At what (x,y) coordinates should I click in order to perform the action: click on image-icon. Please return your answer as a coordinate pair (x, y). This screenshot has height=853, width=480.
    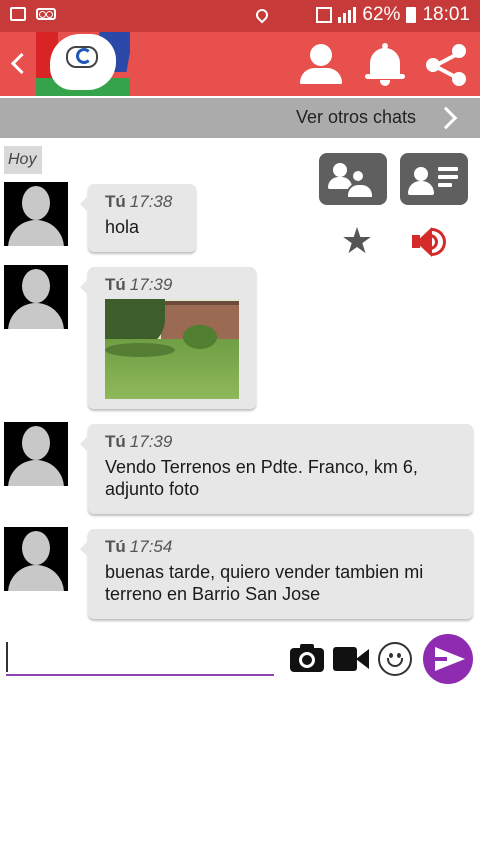
    Looking at the image, I should click on (18, 14).